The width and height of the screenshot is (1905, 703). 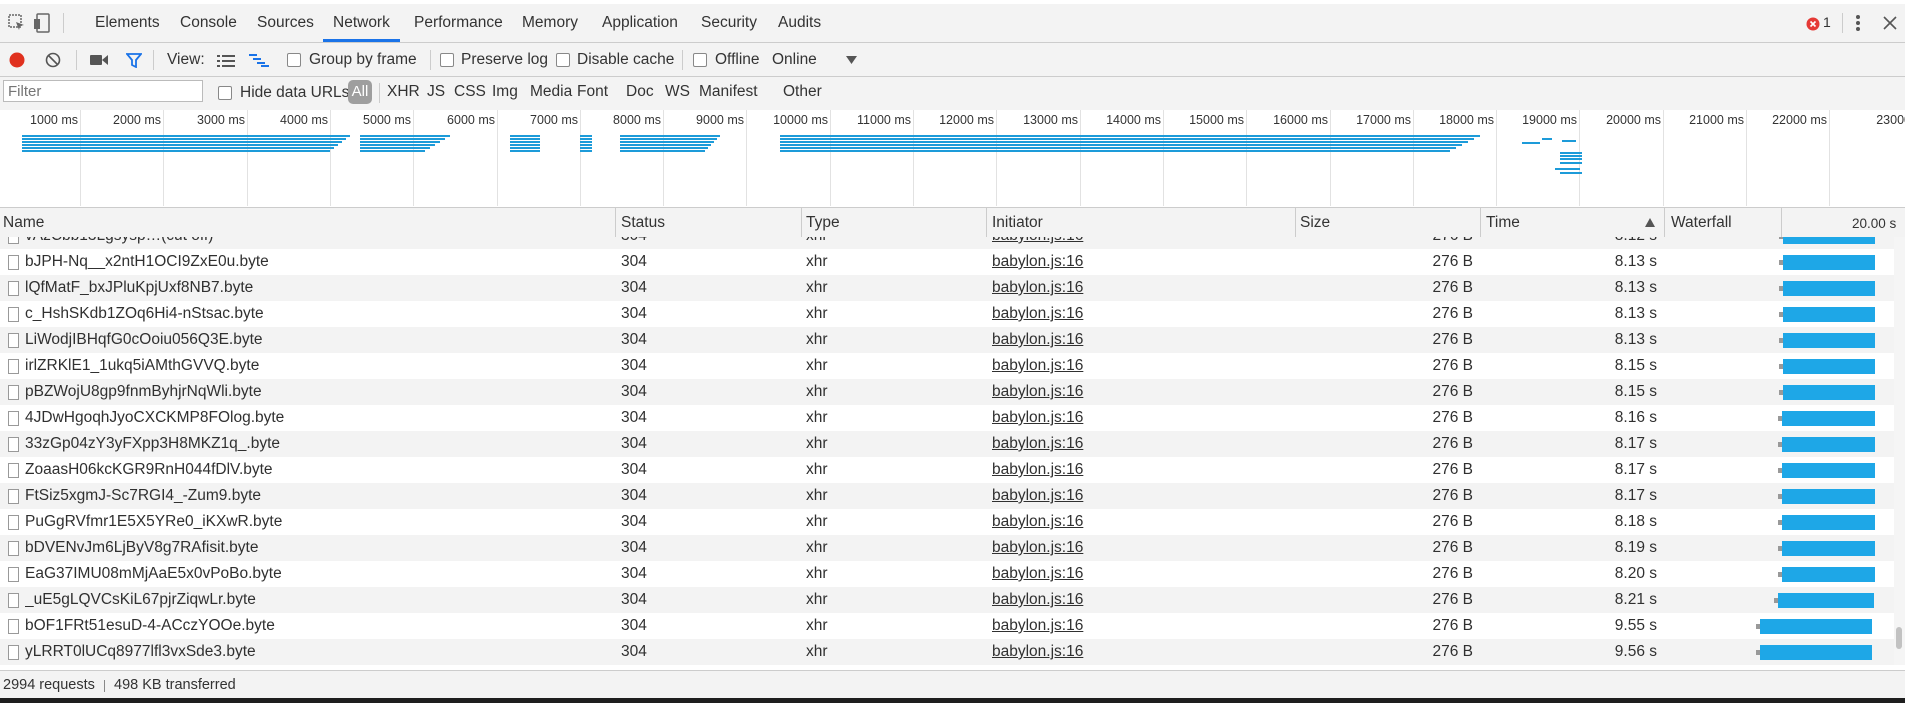 What do you see at coordinates (315, 314) in the screenshot?
I see `request-name: c_HshSKdb1ZOq6Hi4-nStsac.byte` at bounding box center [315, 314].